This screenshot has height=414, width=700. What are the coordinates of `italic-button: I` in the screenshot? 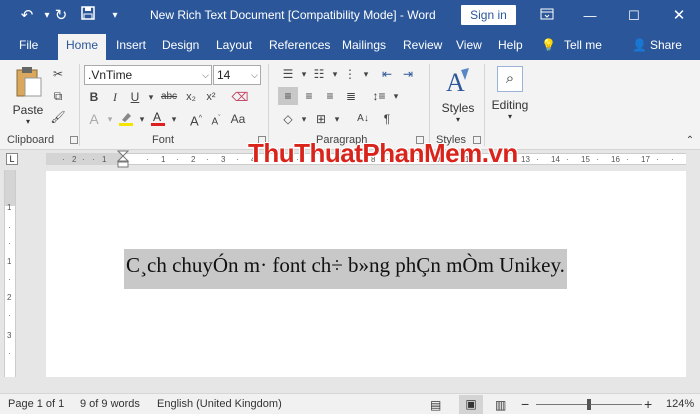 It's located at (115, 97).